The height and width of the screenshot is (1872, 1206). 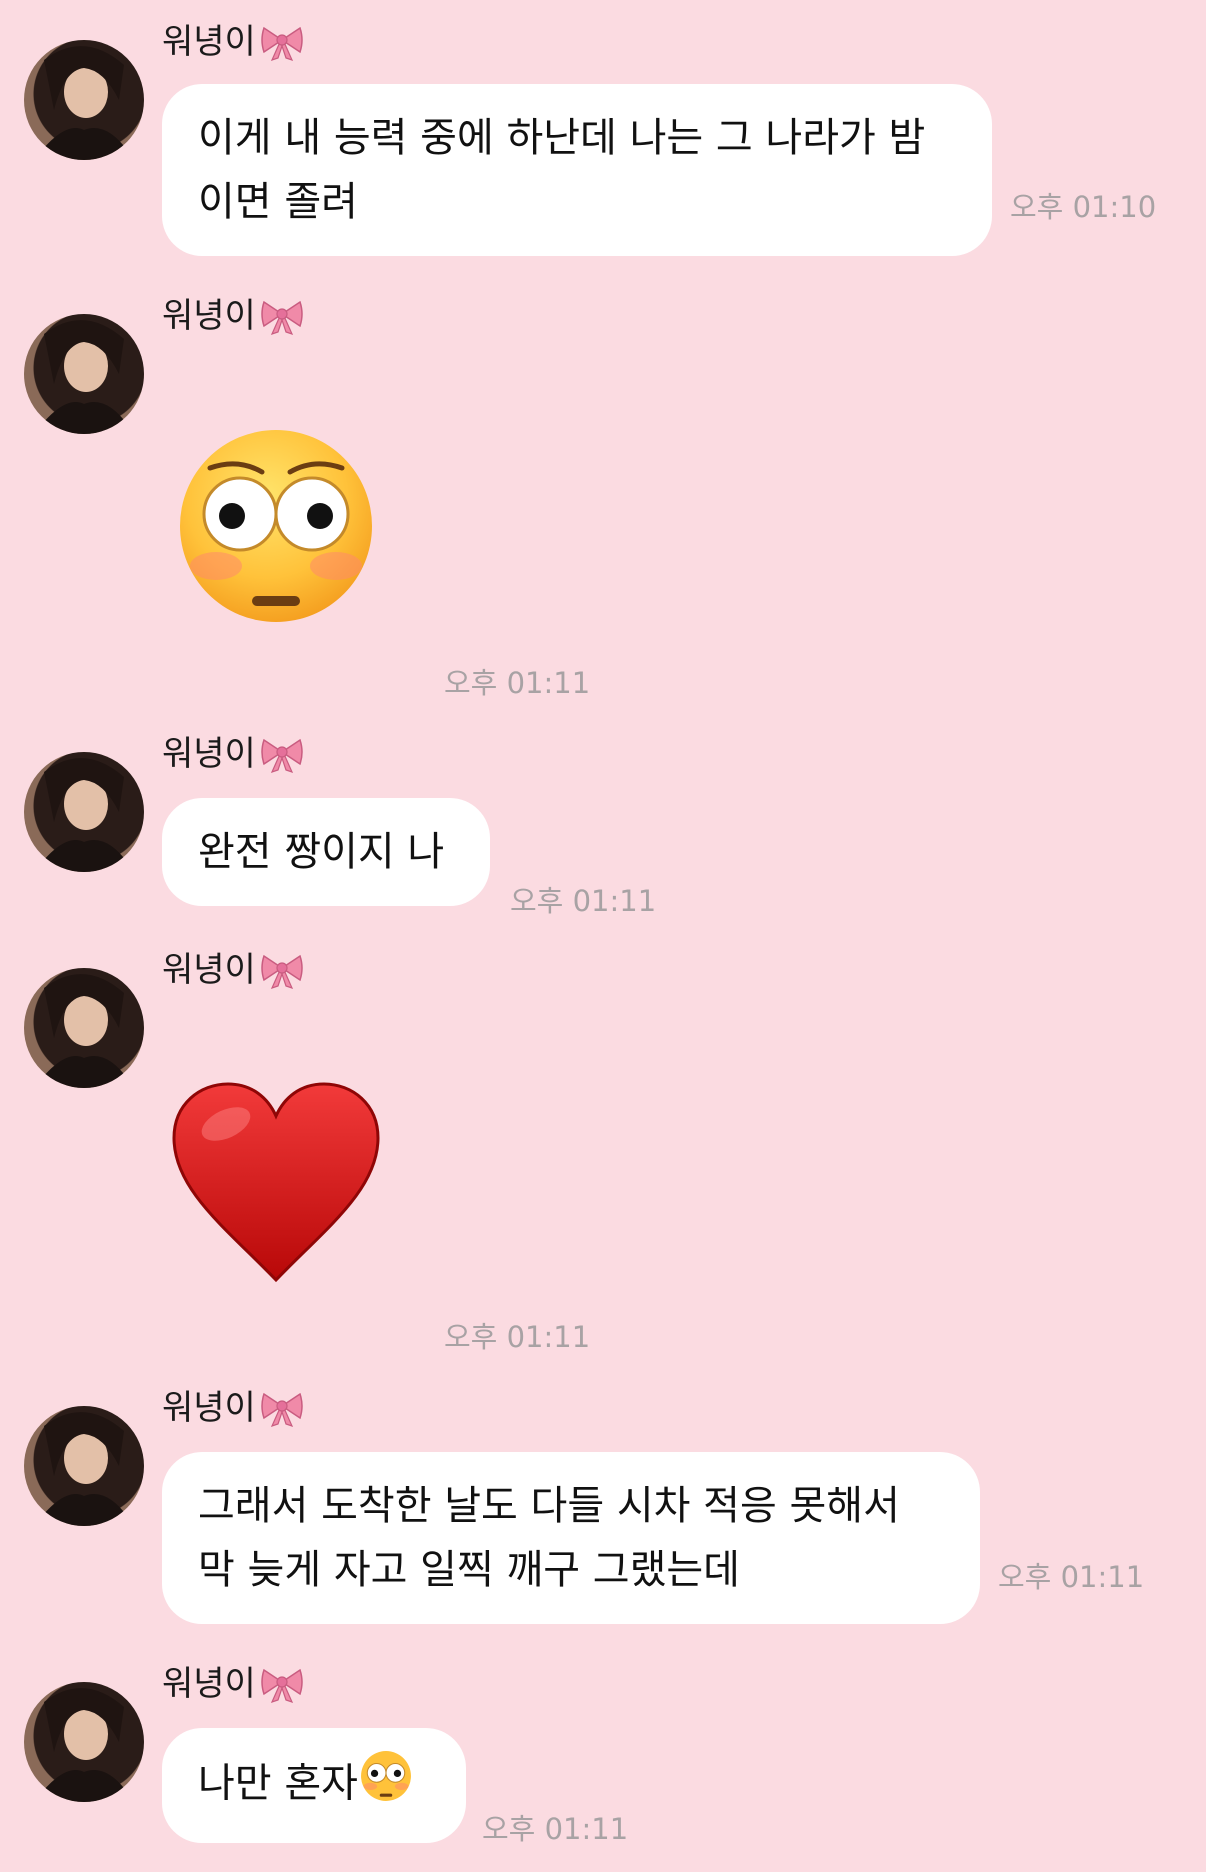 What do you see at coordinates (321, 852) in the screenshot?
I see `message-line: 완전 짱이지 나` at bounding box center [321, 852].